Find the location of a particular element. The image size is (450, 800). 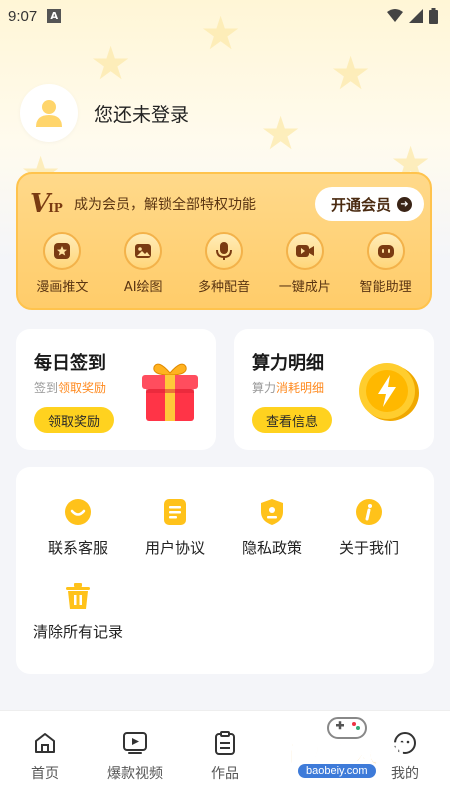

menu-privacy-policy: 隐私政策 is located at coordinates (272, 527).